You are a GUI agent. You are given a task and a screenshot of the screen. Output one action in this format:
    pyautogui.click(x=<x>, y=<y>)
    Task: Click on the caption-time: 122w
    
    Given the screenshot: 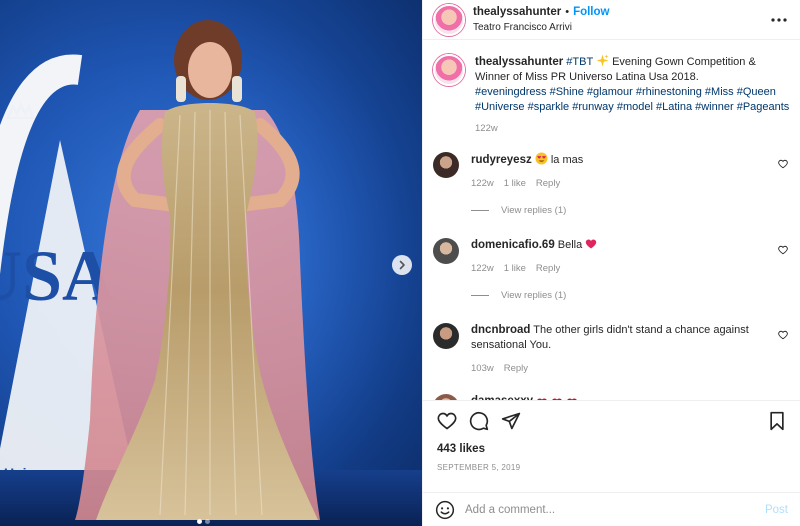 What is the action you would take?
    pyautogui.click(x=486, y=128)
    